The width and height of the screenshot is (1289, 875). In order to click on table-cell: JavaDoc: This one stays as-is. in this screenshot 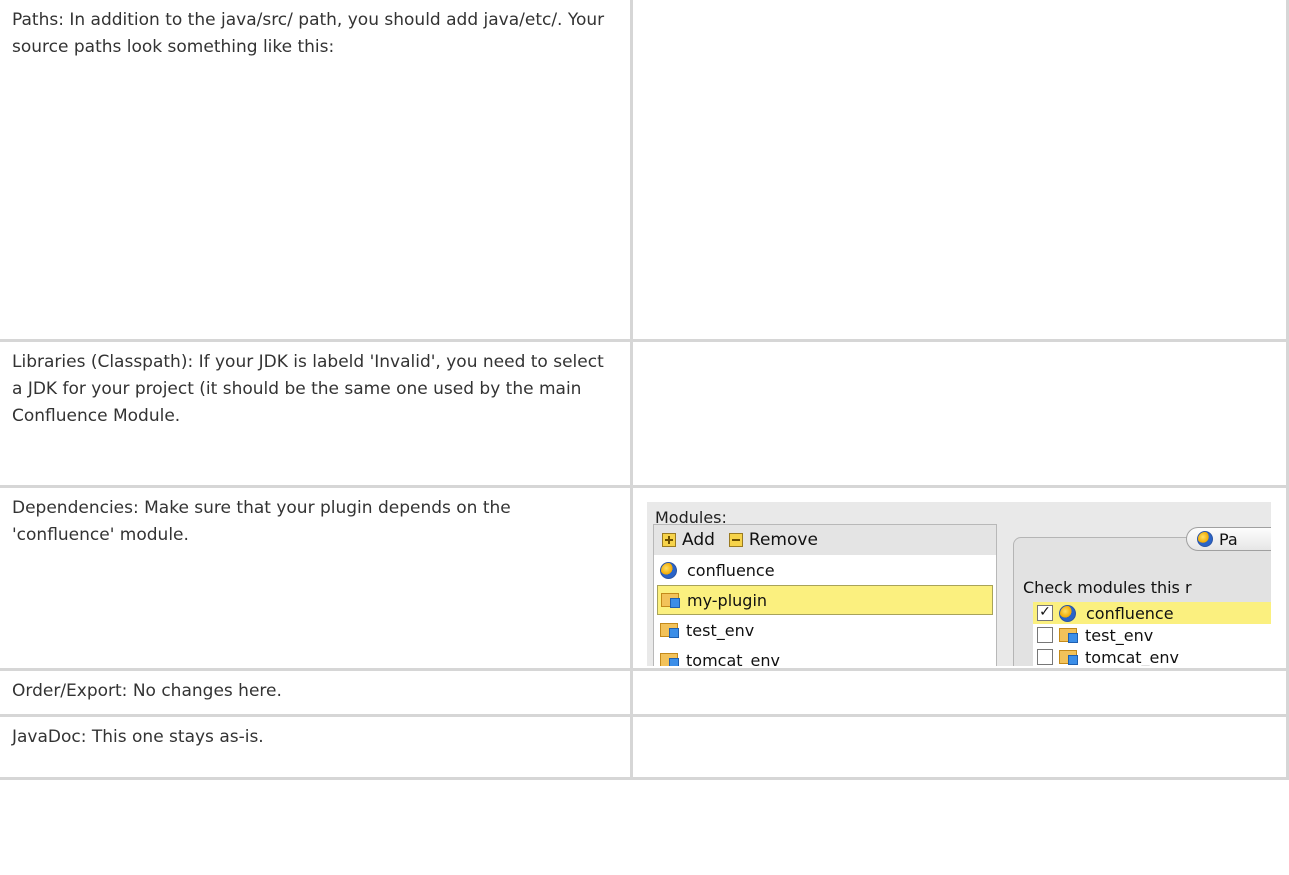, I will do `click(316, 747)`.